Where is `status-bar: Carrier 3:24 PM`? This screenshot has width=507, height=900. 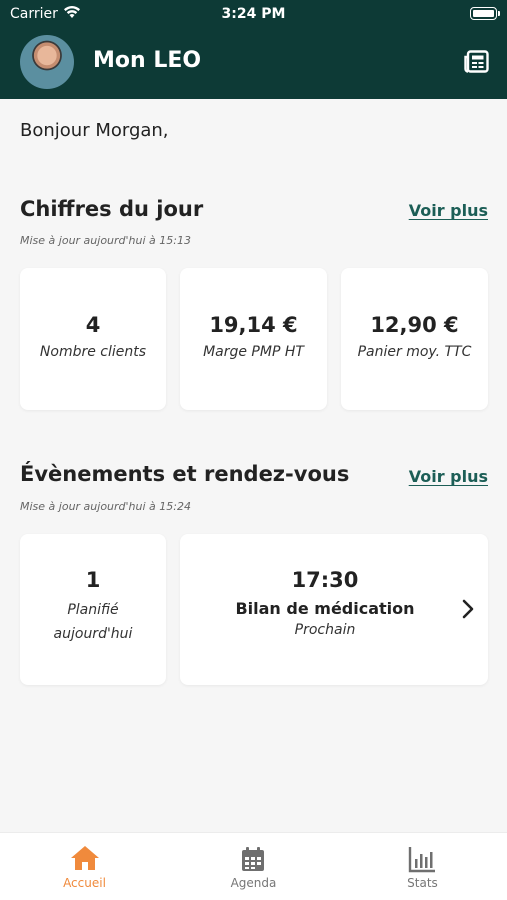
status-bar: Carrier 3:24 PM is located at coordinates (253, 15).